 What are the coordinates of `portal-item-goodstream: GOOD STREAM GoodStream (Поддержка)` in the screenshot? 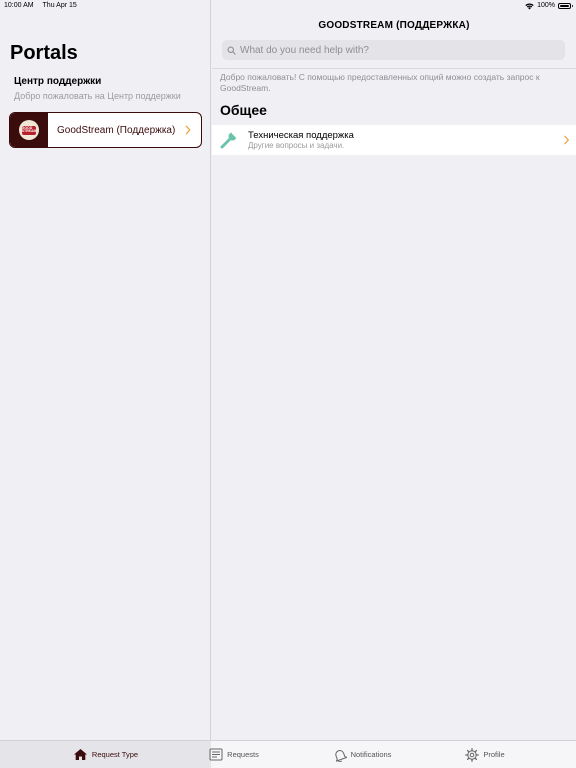 It's located at (105, 130).